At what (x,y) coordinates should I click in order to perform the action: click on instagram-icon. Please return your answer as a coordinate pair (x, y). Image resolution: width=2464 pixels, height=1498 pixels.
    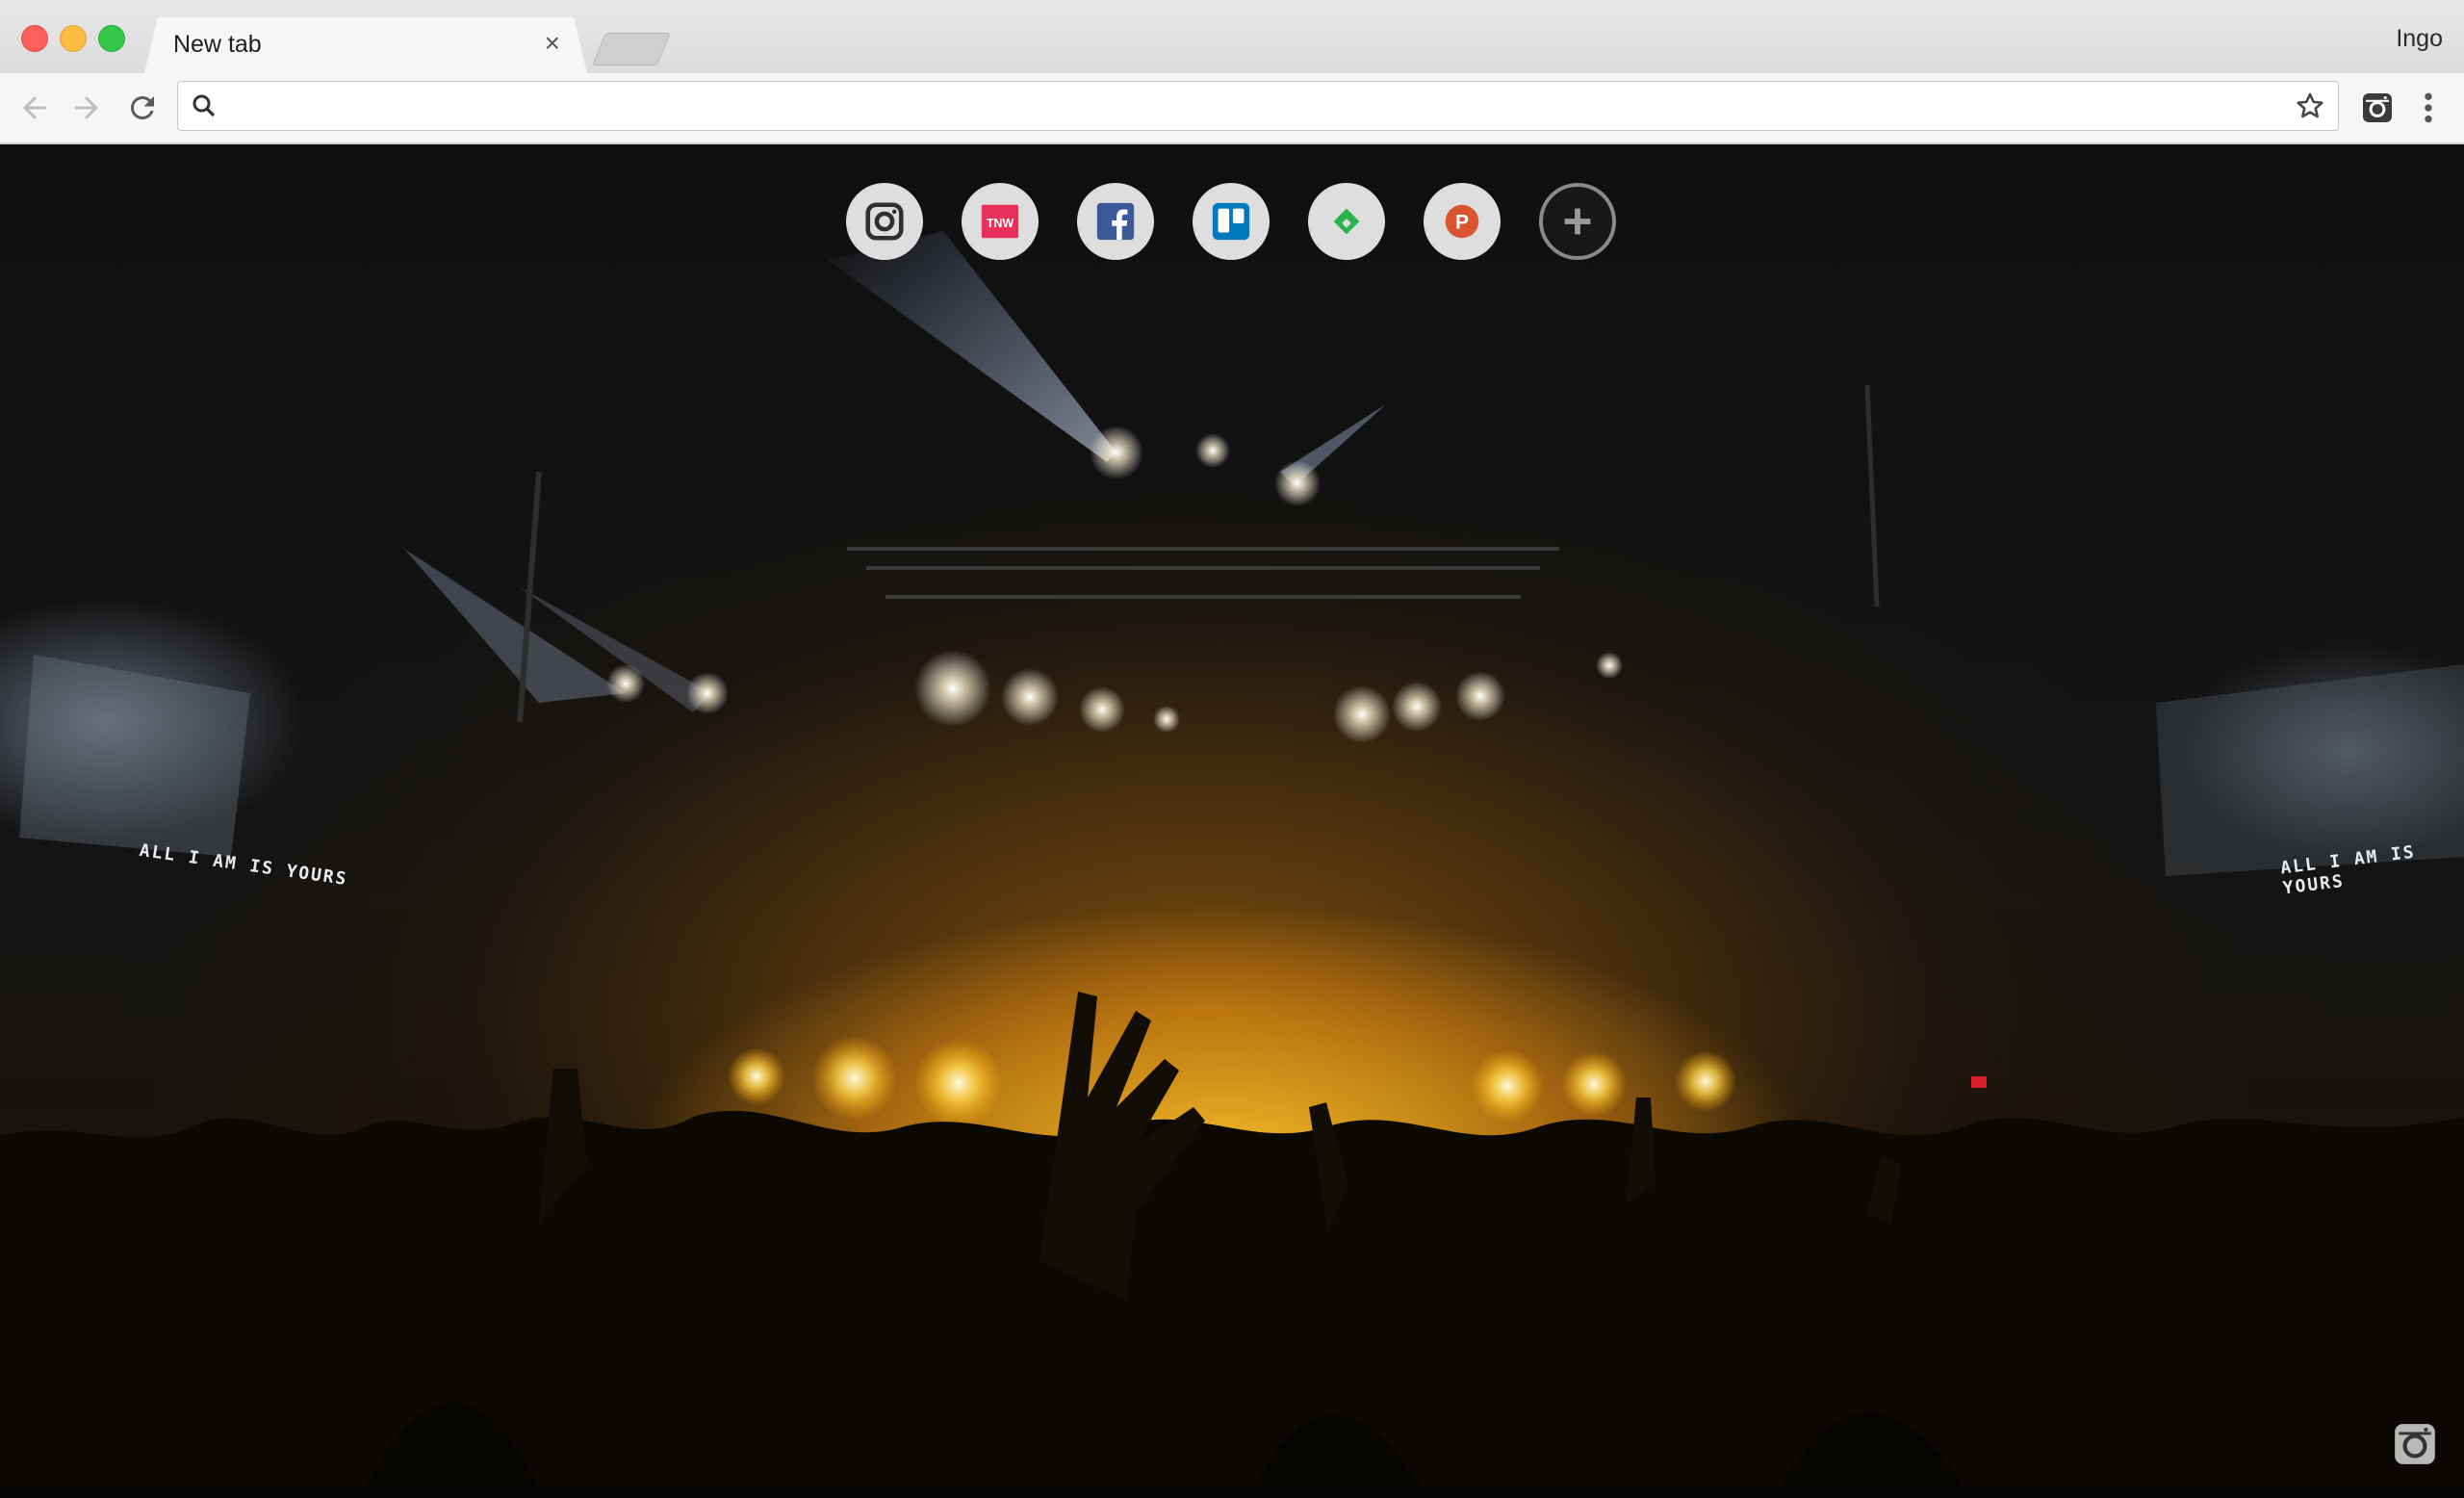
    Looking at the image, I should click on (884, 221).